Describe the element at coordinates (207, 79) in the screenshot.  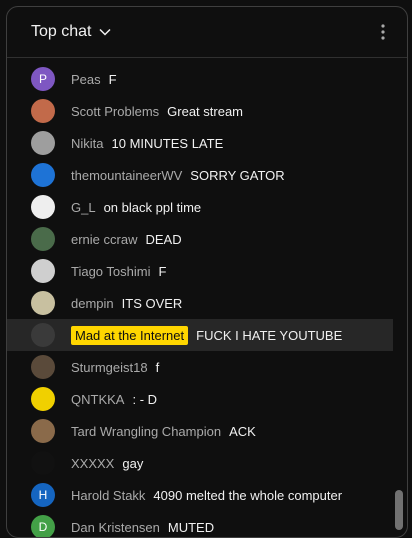
I see `chat-message: P Peas F` at that location.